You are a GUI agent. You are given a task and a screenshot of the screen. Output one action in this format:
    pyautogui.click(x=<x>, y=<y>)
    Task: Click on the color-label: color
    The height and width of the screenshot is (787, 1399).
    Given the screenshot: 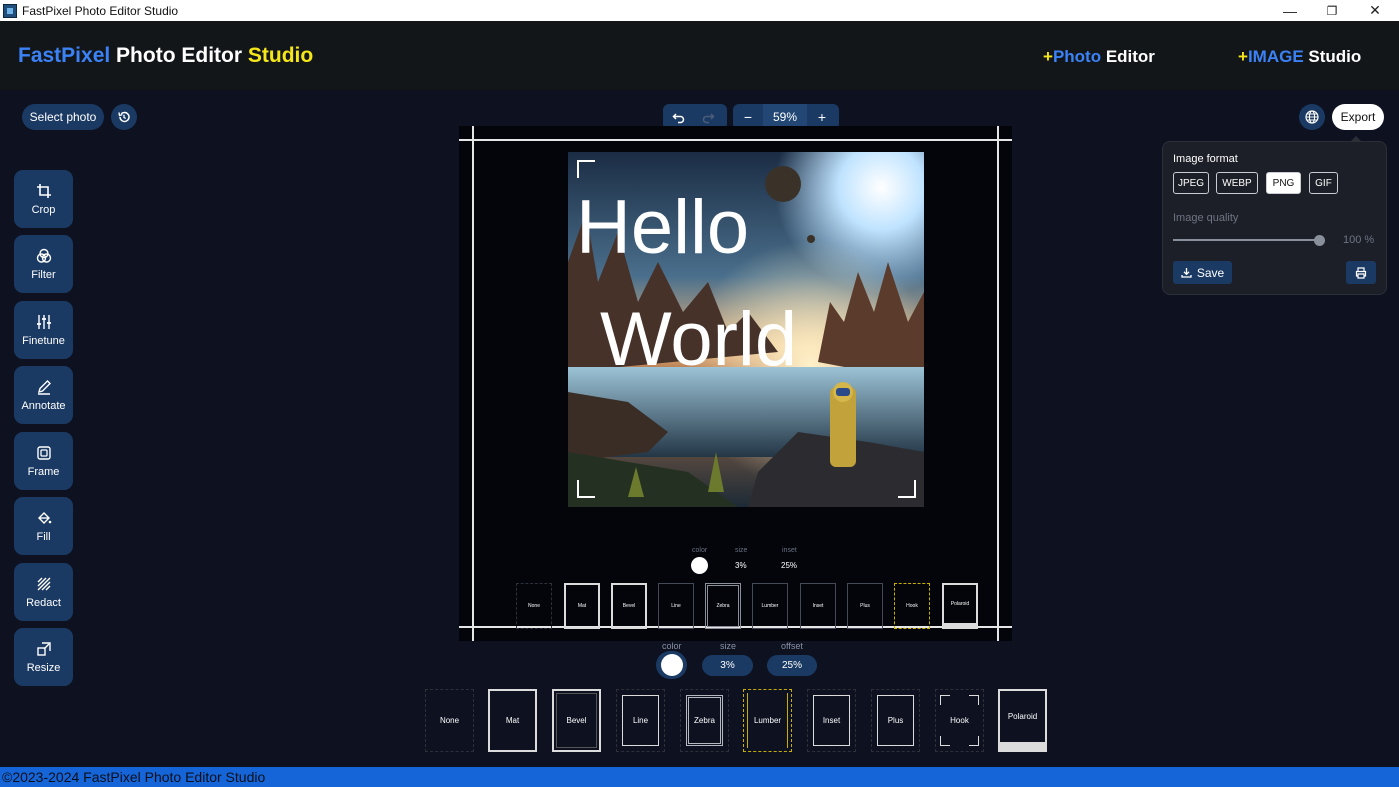 What is the action you would take?
    pyautogui.click(x=672, y=646)
    